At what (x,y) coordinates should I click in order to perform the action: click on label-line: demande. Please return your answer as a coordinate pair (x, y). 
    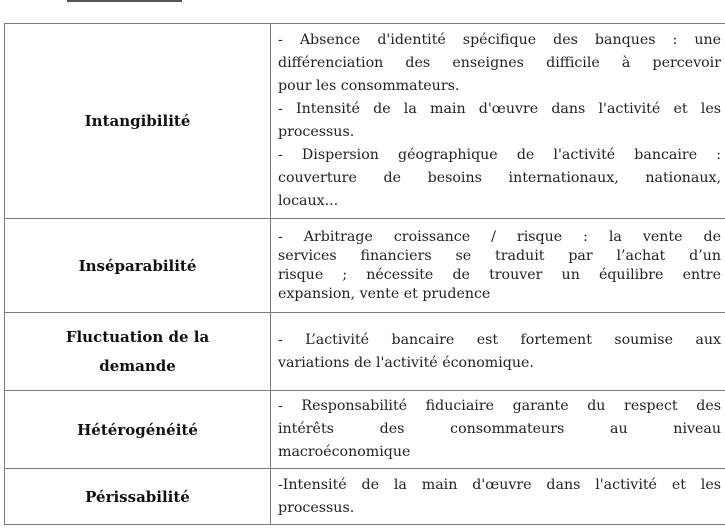
    Looking at the image, I should click on (137, 365).